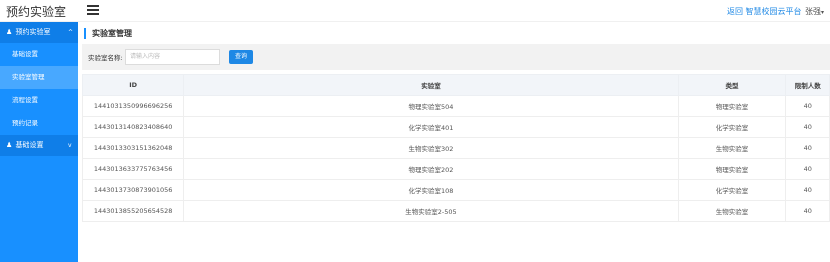 The width and height of the screenshot is (830, 262). Describe the element at coordinates (431, 169) in the screenshot. I see `cell-lab: 物理实验室202` at that location.